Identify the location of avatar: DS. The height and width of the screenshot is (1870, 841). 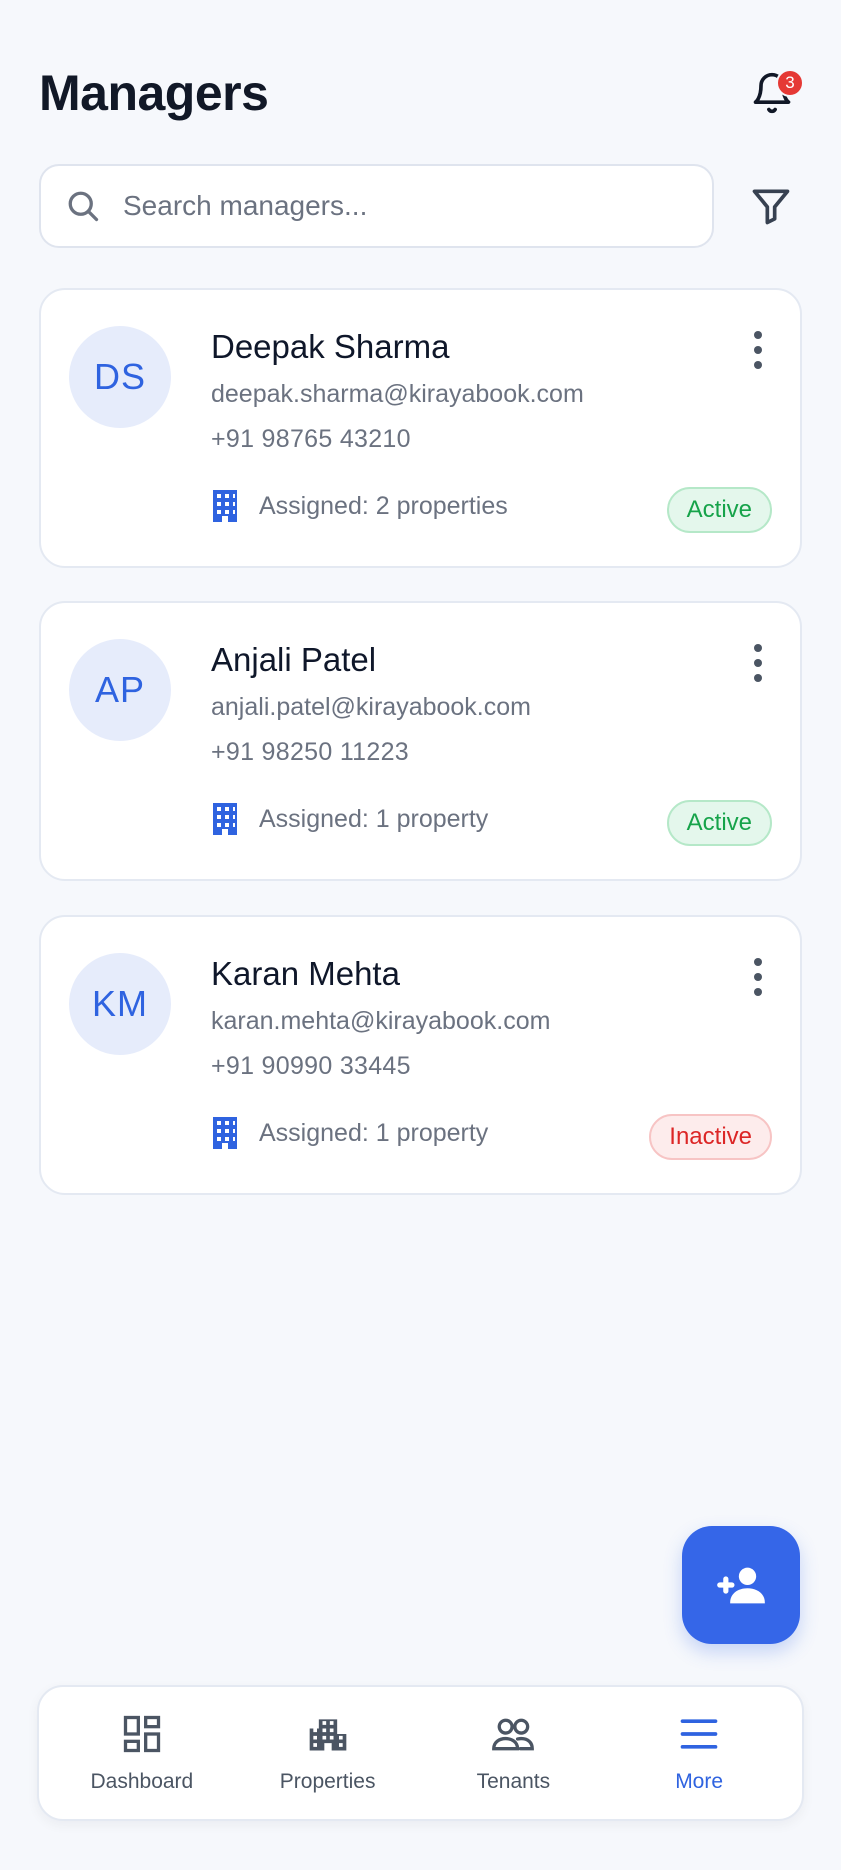
(120, 377).